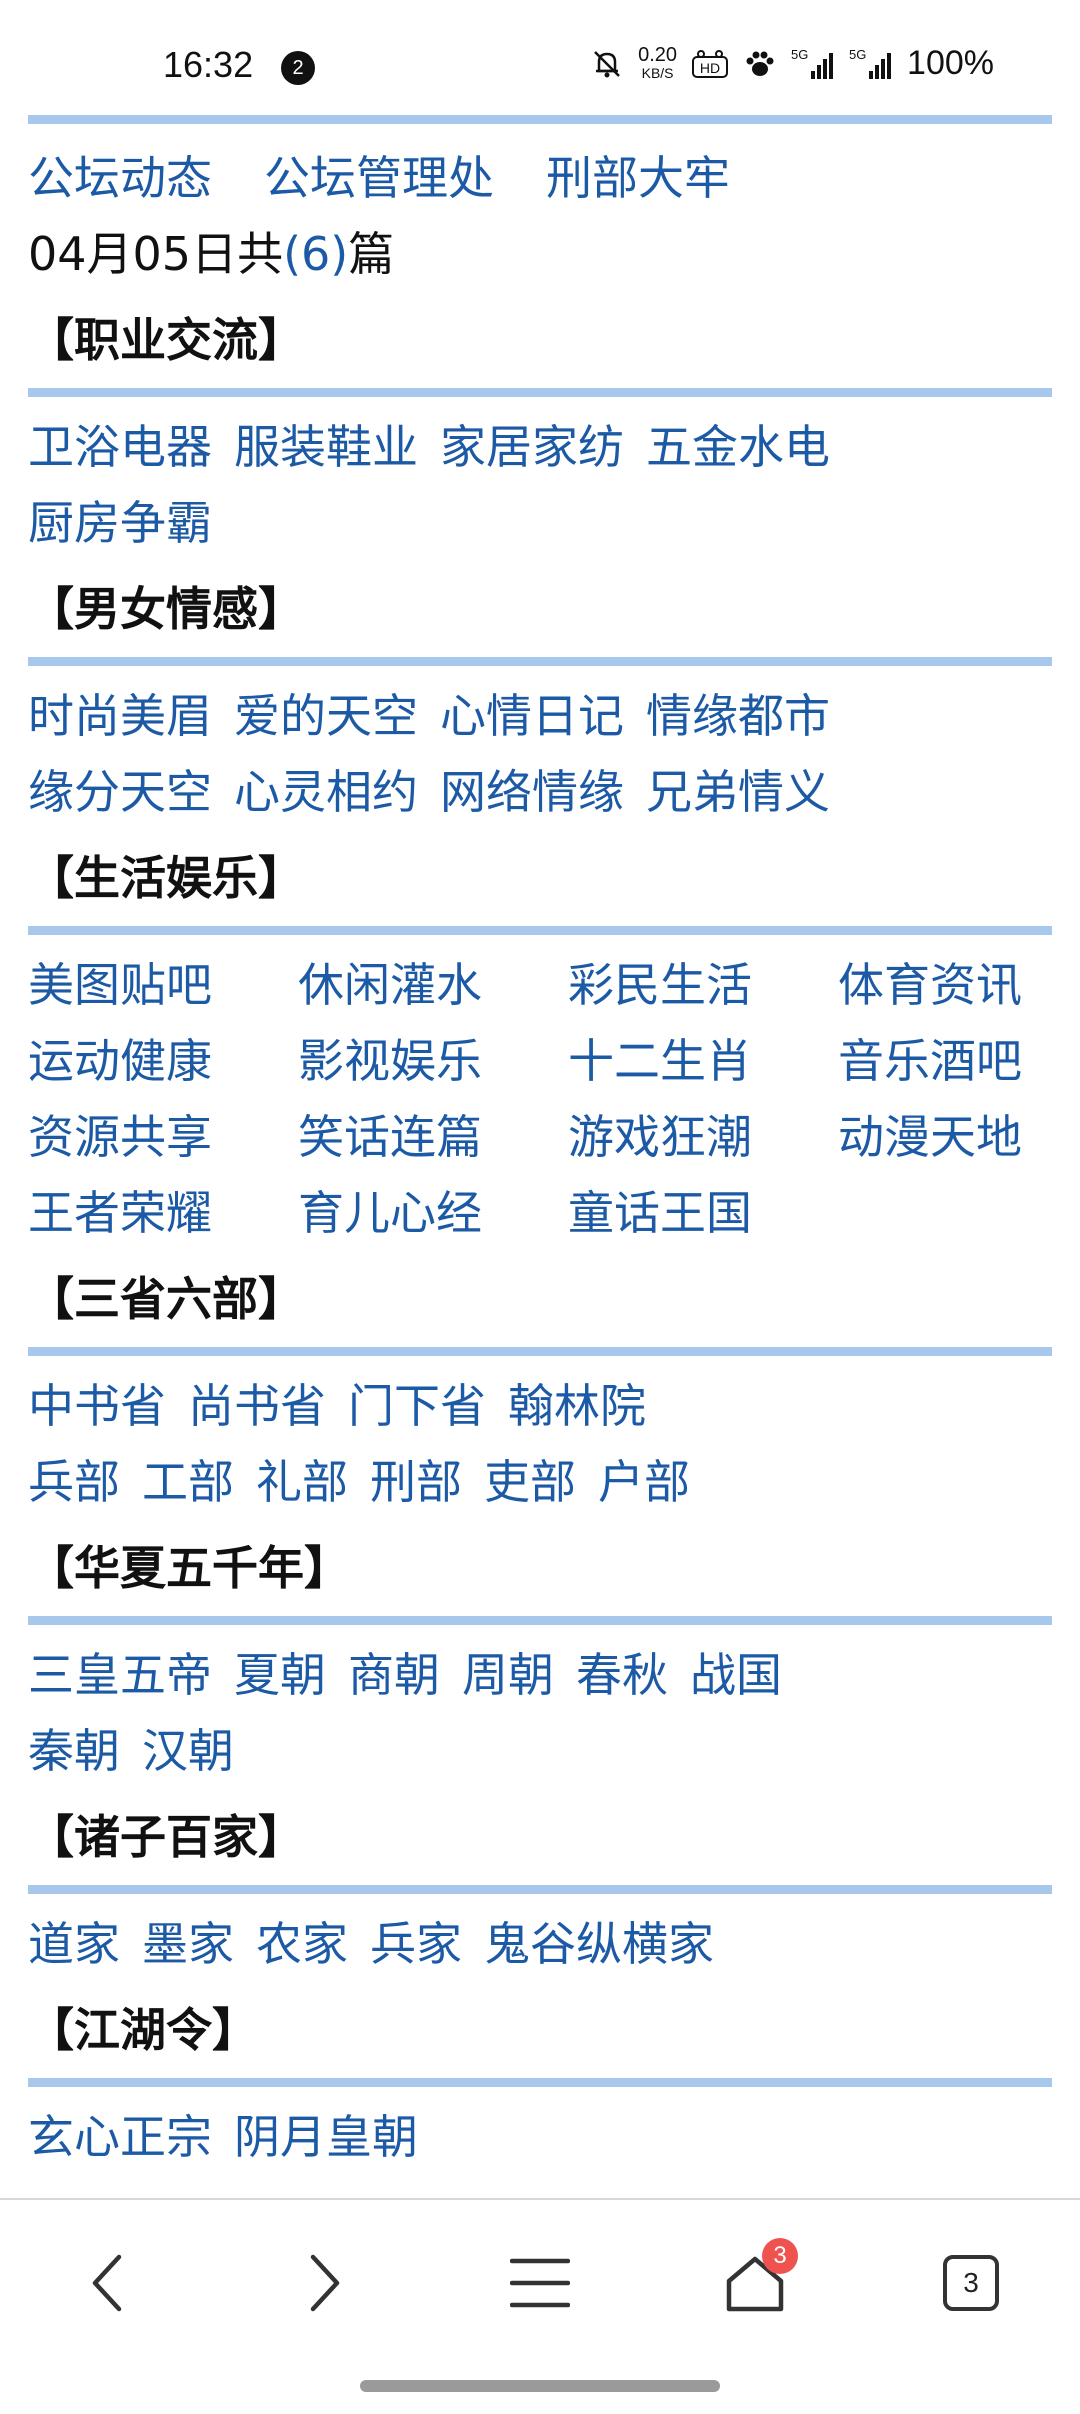  Describe the element at coordinates (74, 1751) in the screenshot. I see `board-link: 秦朝` at that location.